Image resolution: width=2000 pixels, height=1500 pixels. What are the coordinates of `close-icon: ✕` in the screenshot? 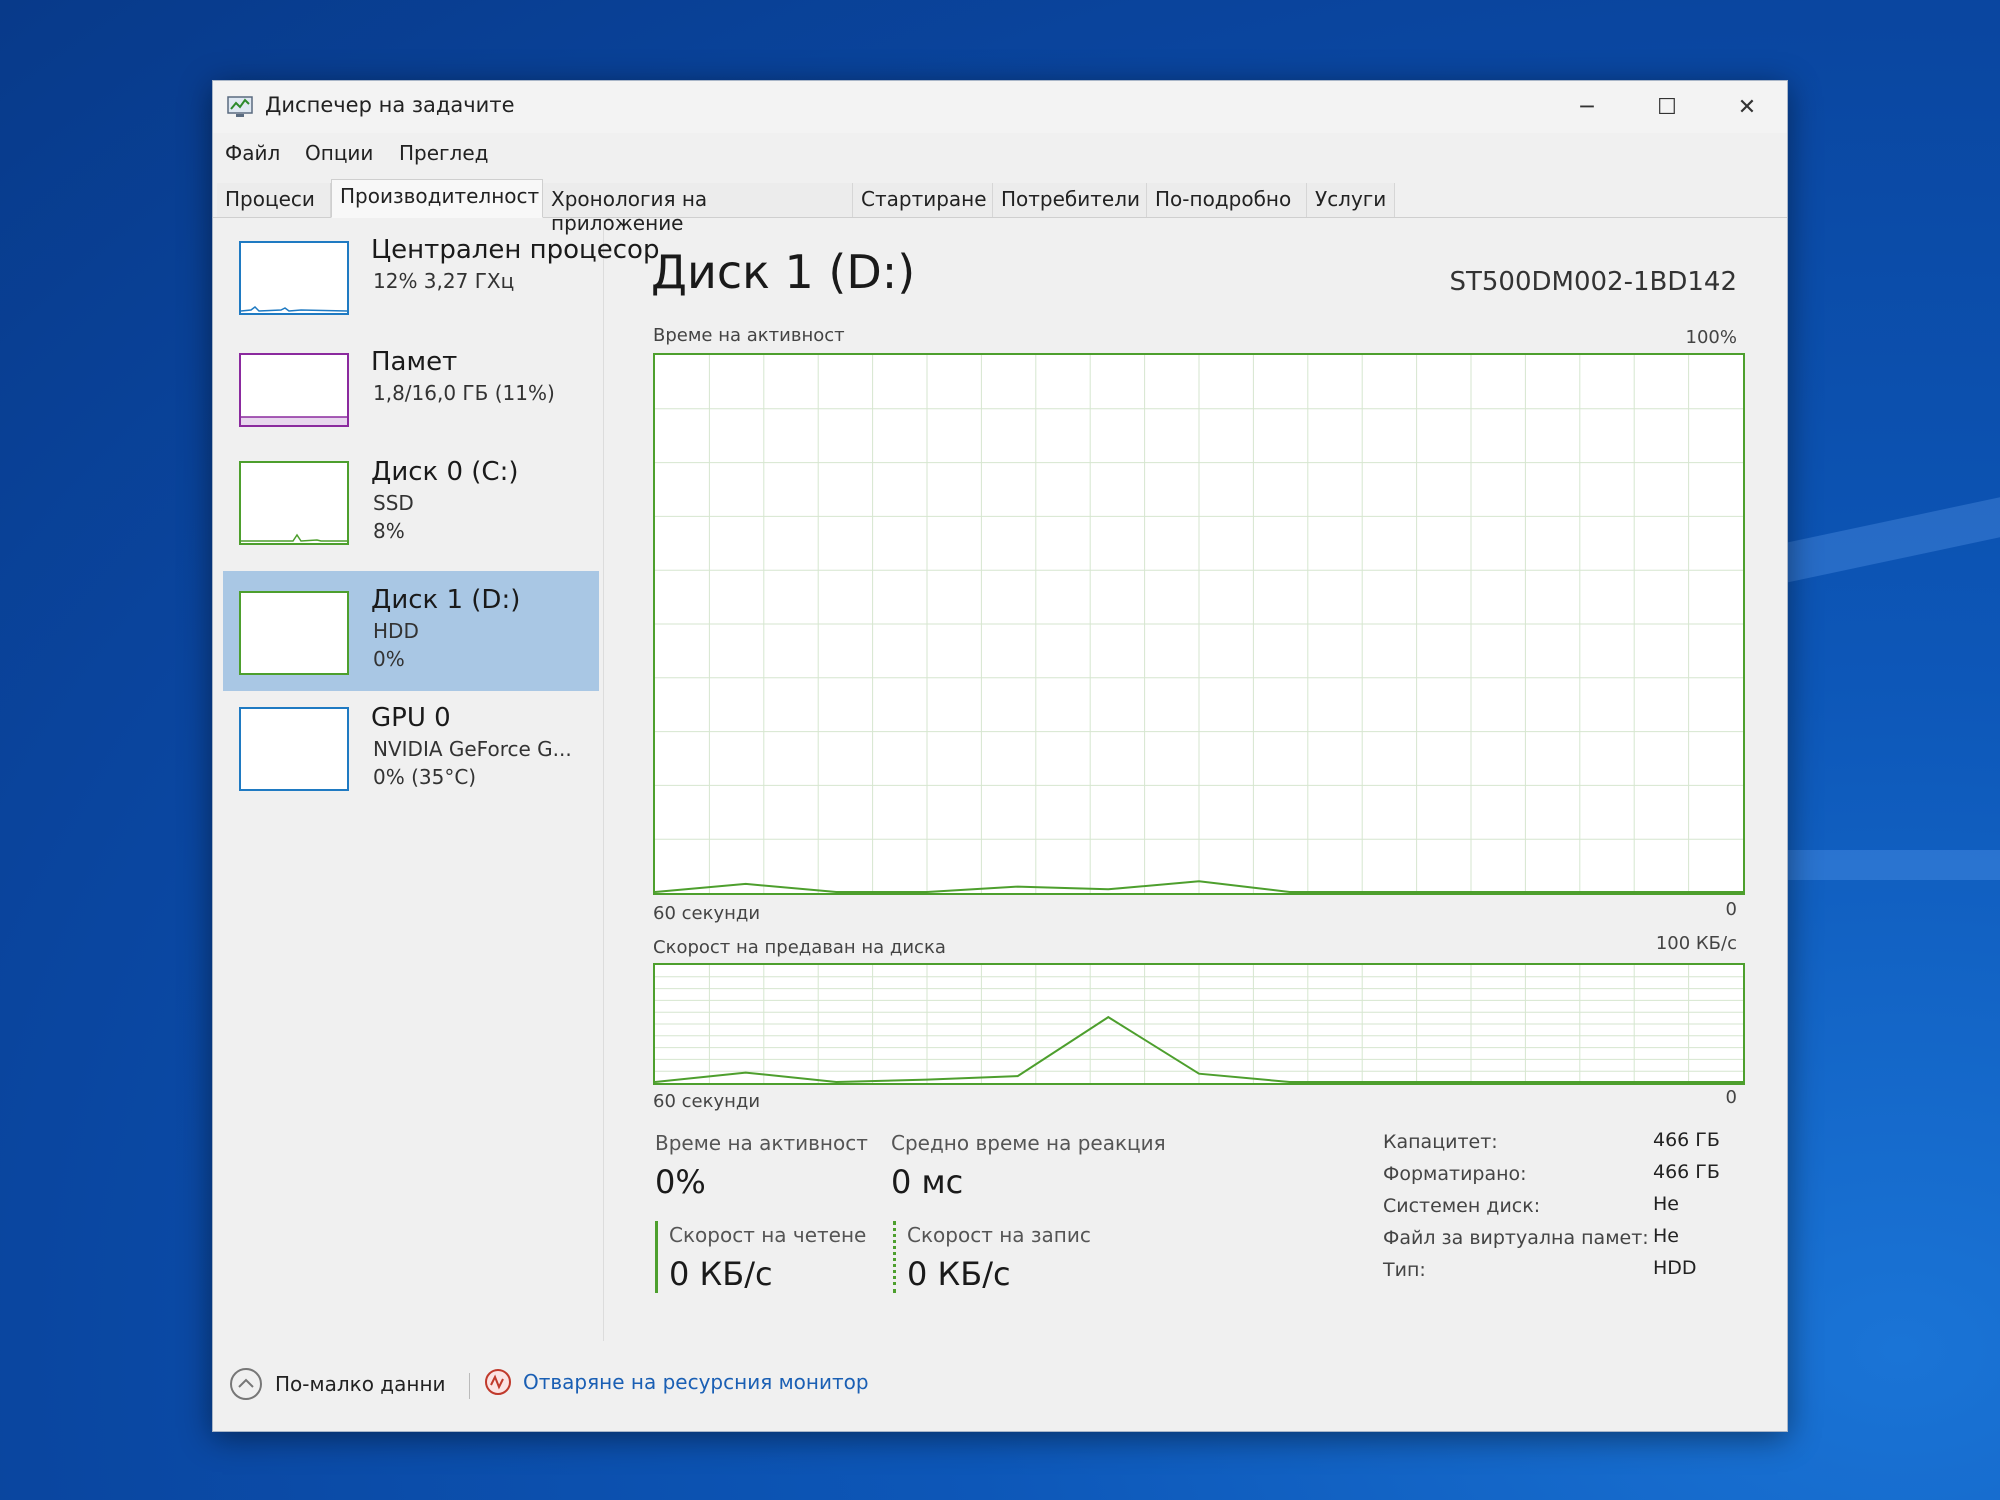 It's located at (1747, 107).